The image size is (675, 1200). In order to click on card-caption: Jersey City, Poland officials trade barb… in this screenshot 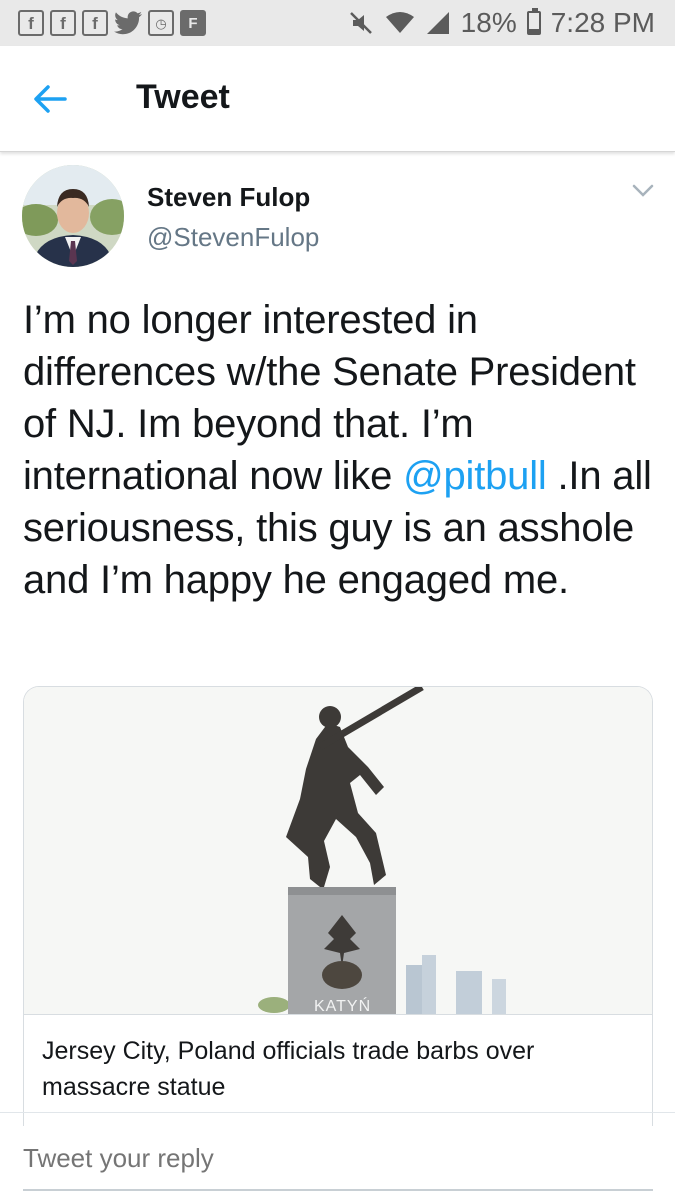, I will do `click(337, 1069)`.